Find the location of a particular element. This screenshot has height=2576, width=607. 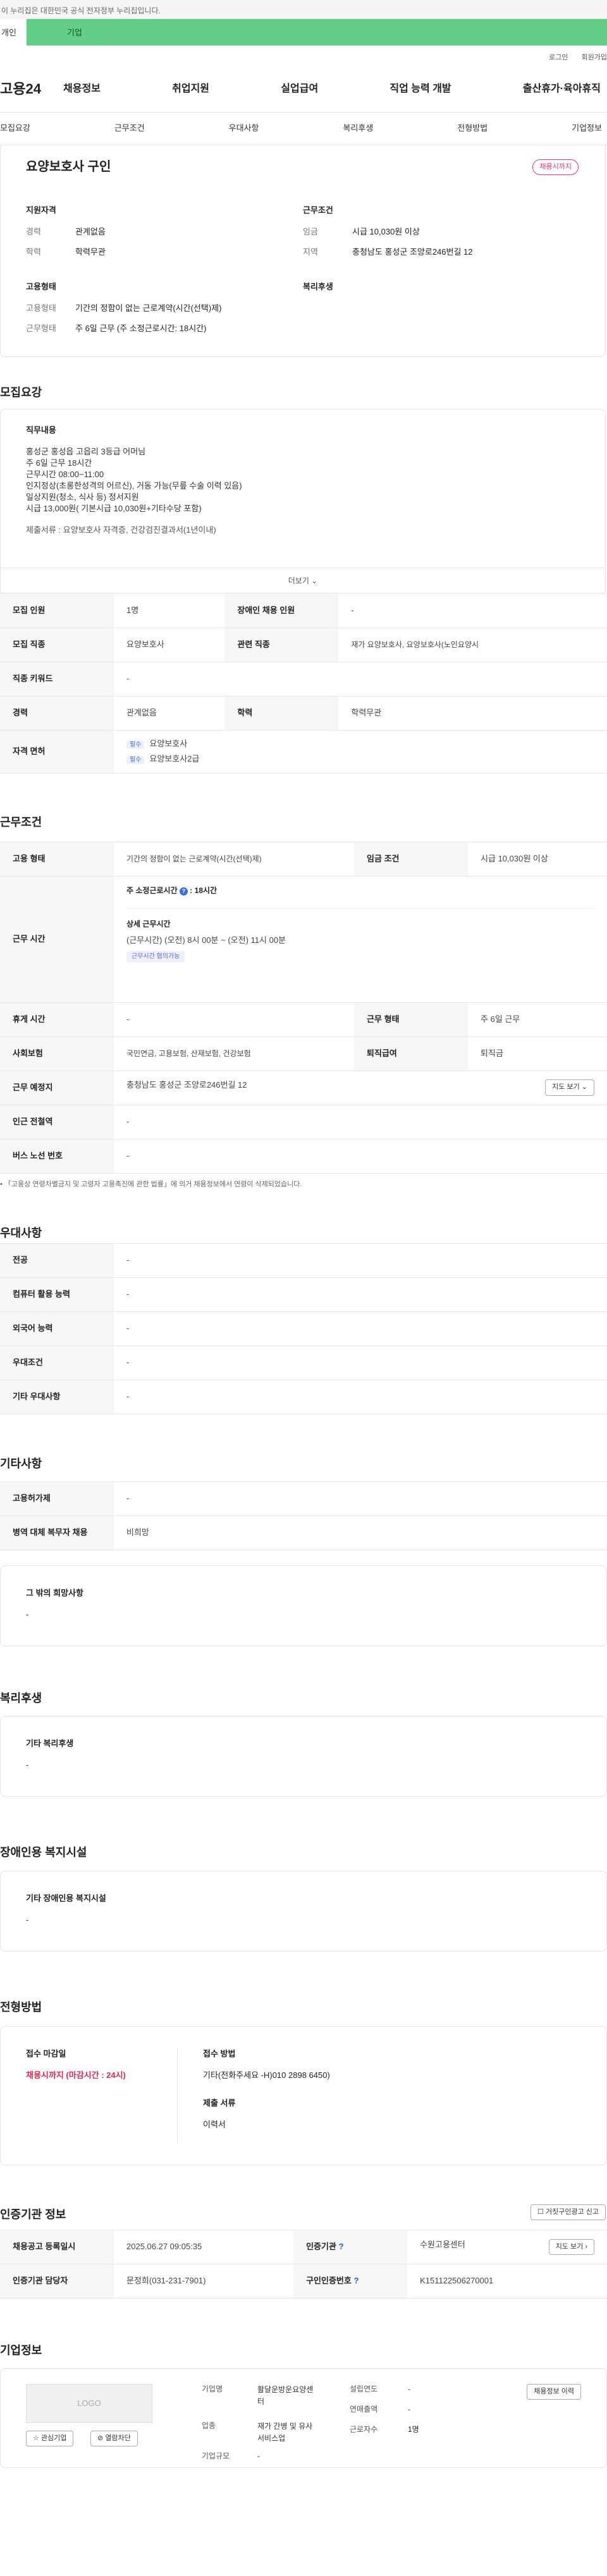

th-etc: 고용허가제 is located at coordinates (57, 1498).